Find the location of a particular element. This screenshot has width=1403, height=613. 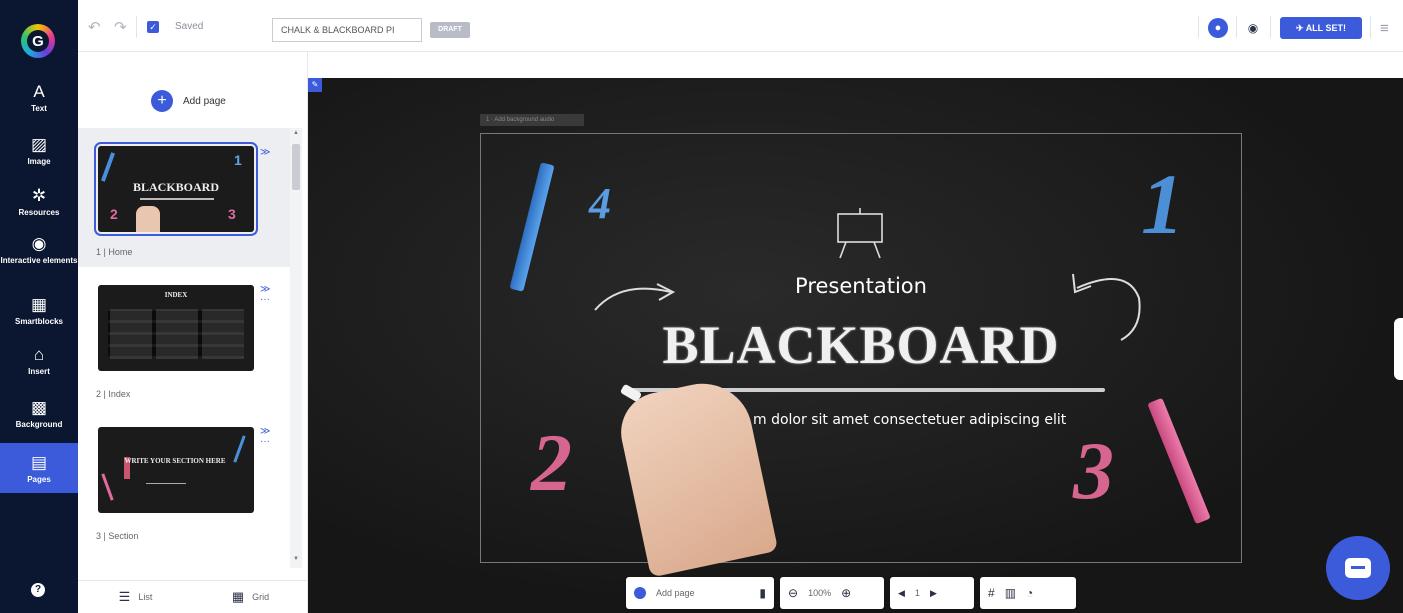

rail-item-insert: ⌂ Insert is located at coordinates (39, 365).